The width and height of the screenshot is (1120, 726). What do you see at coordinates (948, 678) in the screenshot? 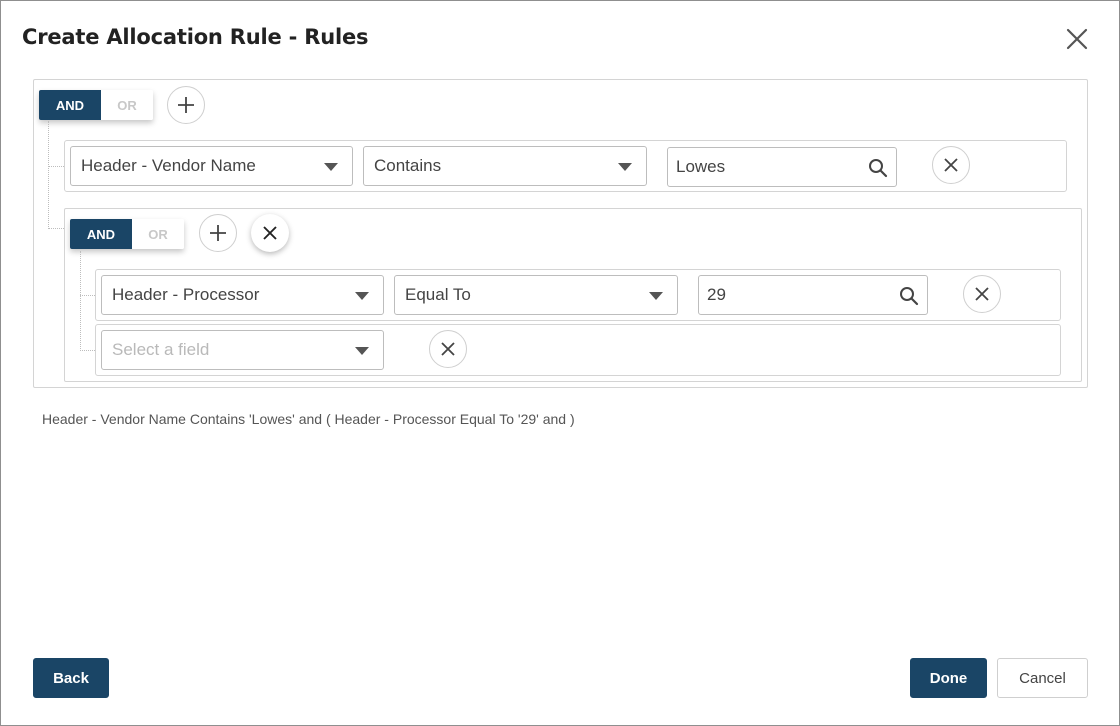
I see `done-button: Done` at bounding box center [948, 678].